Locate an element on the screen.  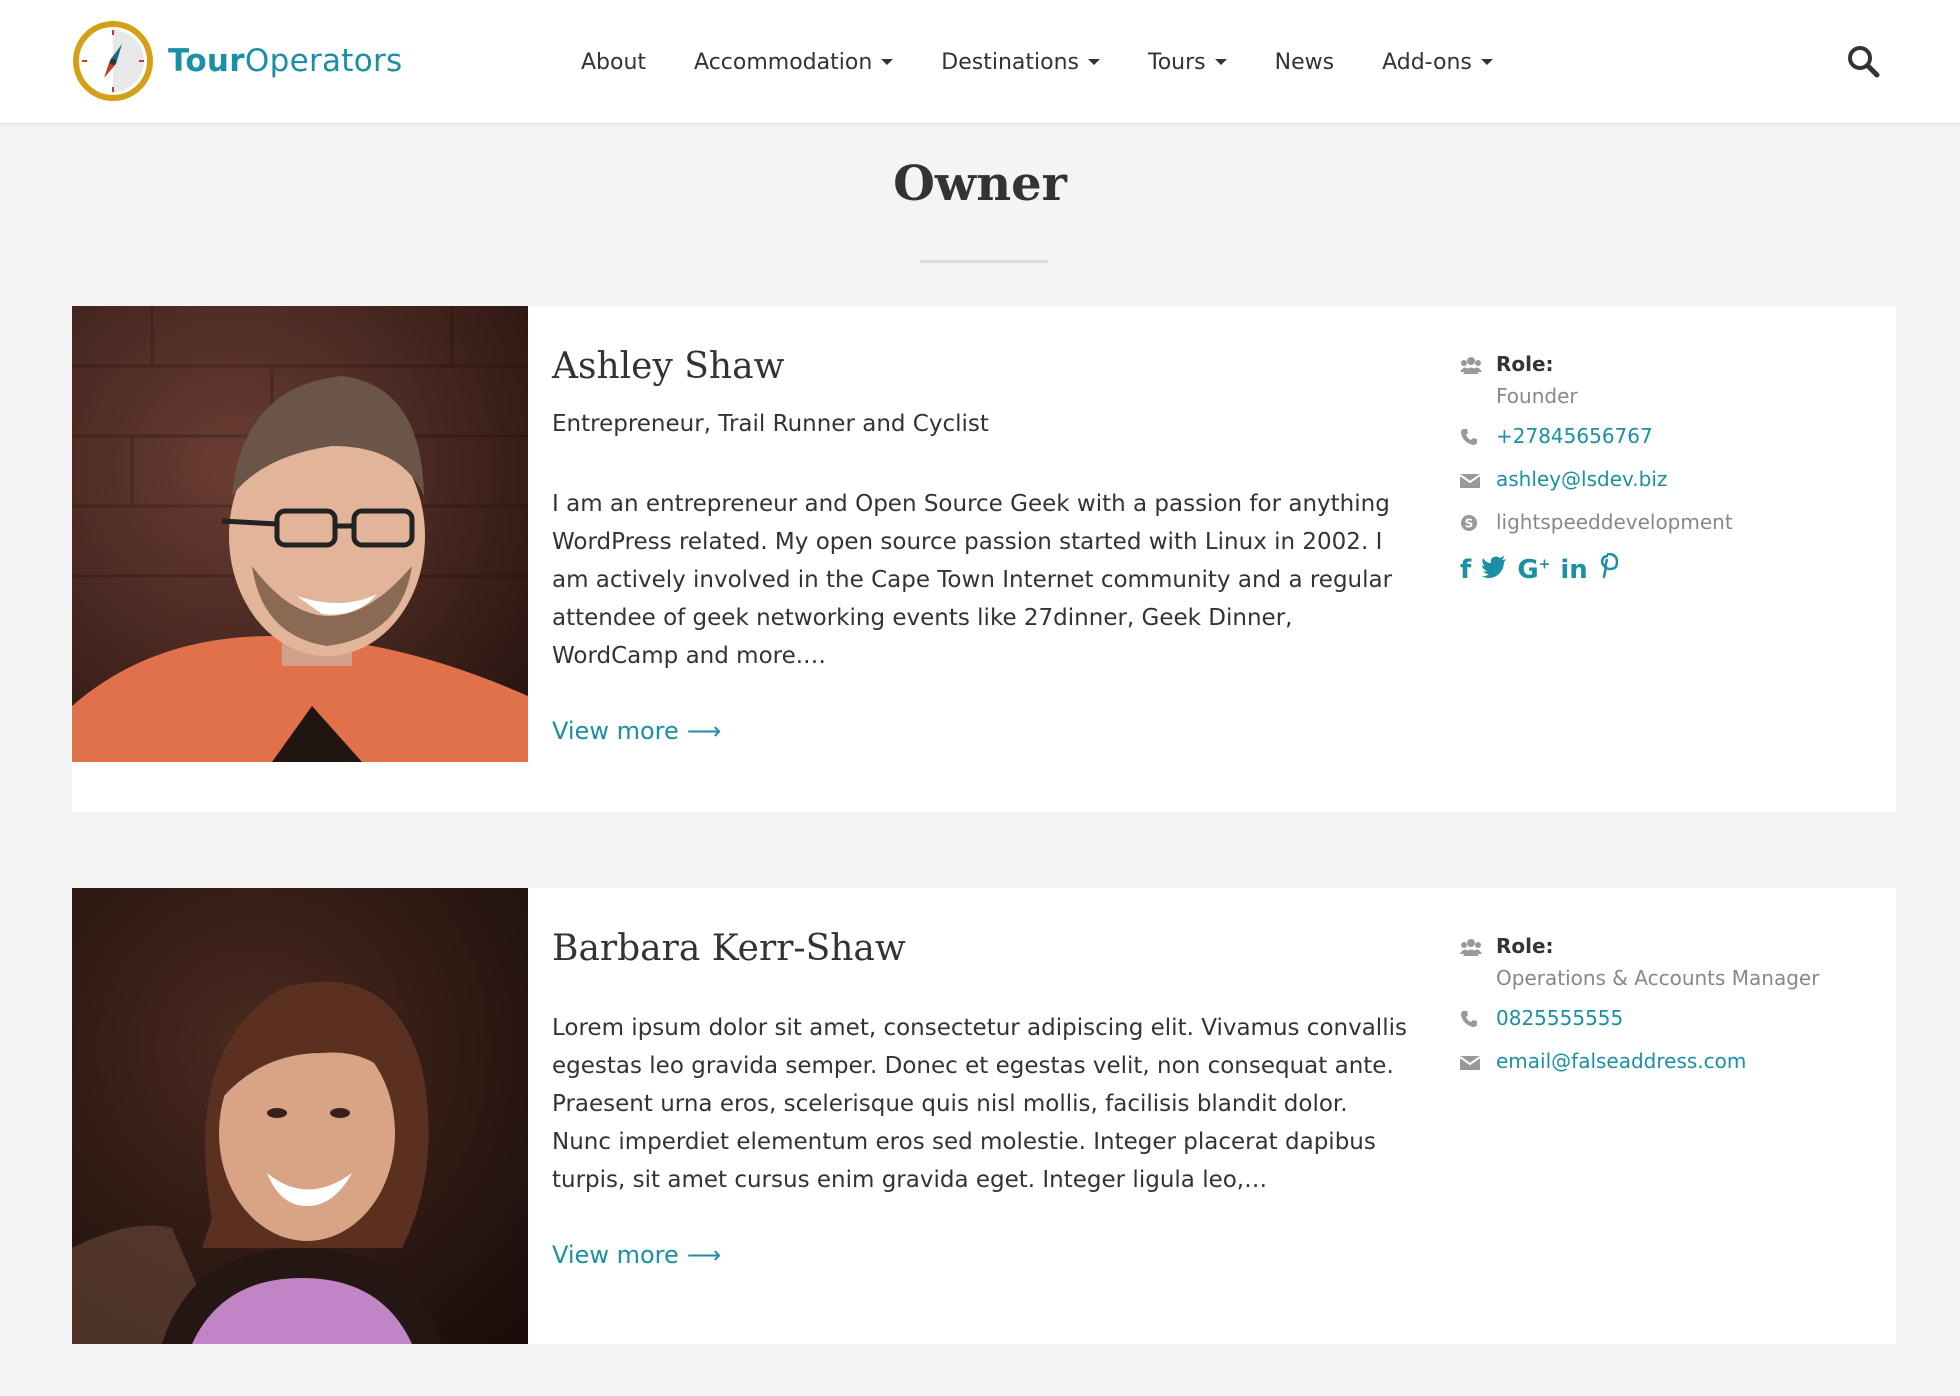
nav-tours: Tours is located at coordinates (1187, 62).